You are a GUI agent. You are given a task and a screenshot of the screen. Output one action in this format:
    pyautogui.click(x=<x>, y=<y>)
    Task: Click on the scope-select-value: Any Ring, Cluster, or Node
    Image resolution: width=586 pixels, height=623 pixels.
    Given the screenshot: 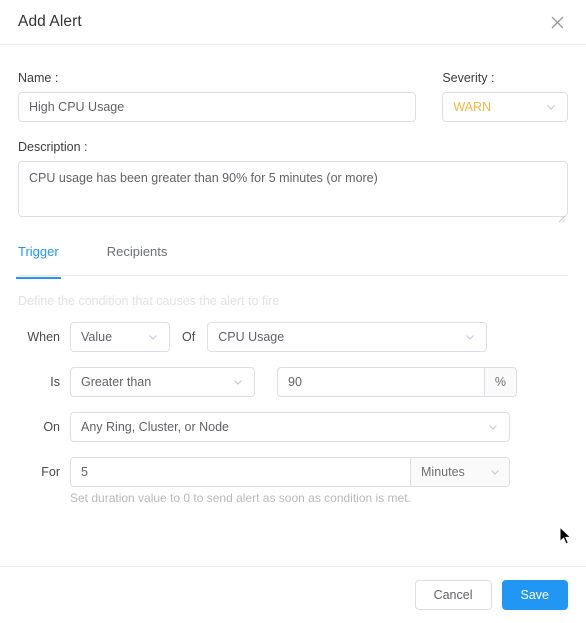 What is the action you would take?
    pyautogui.click(x=155, y=427)
    